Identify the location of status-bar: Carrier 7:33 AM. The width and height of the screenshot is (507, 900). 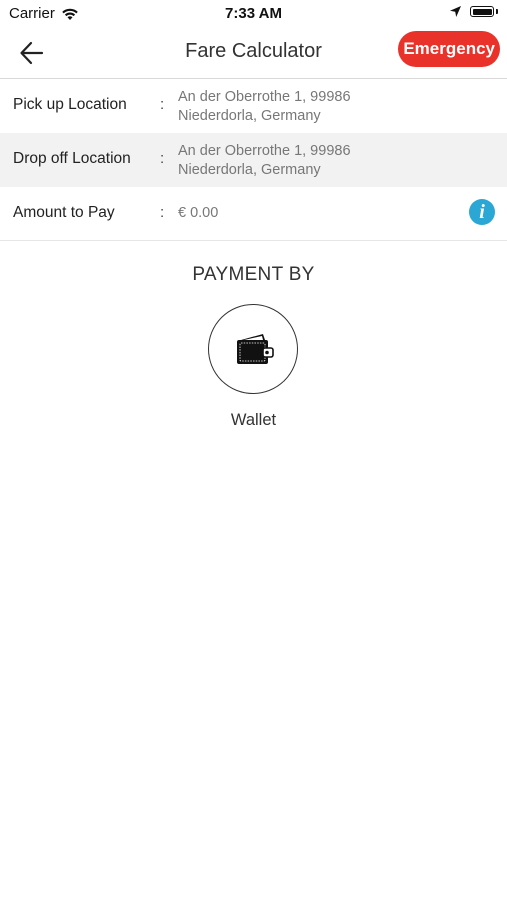
(253, 14).